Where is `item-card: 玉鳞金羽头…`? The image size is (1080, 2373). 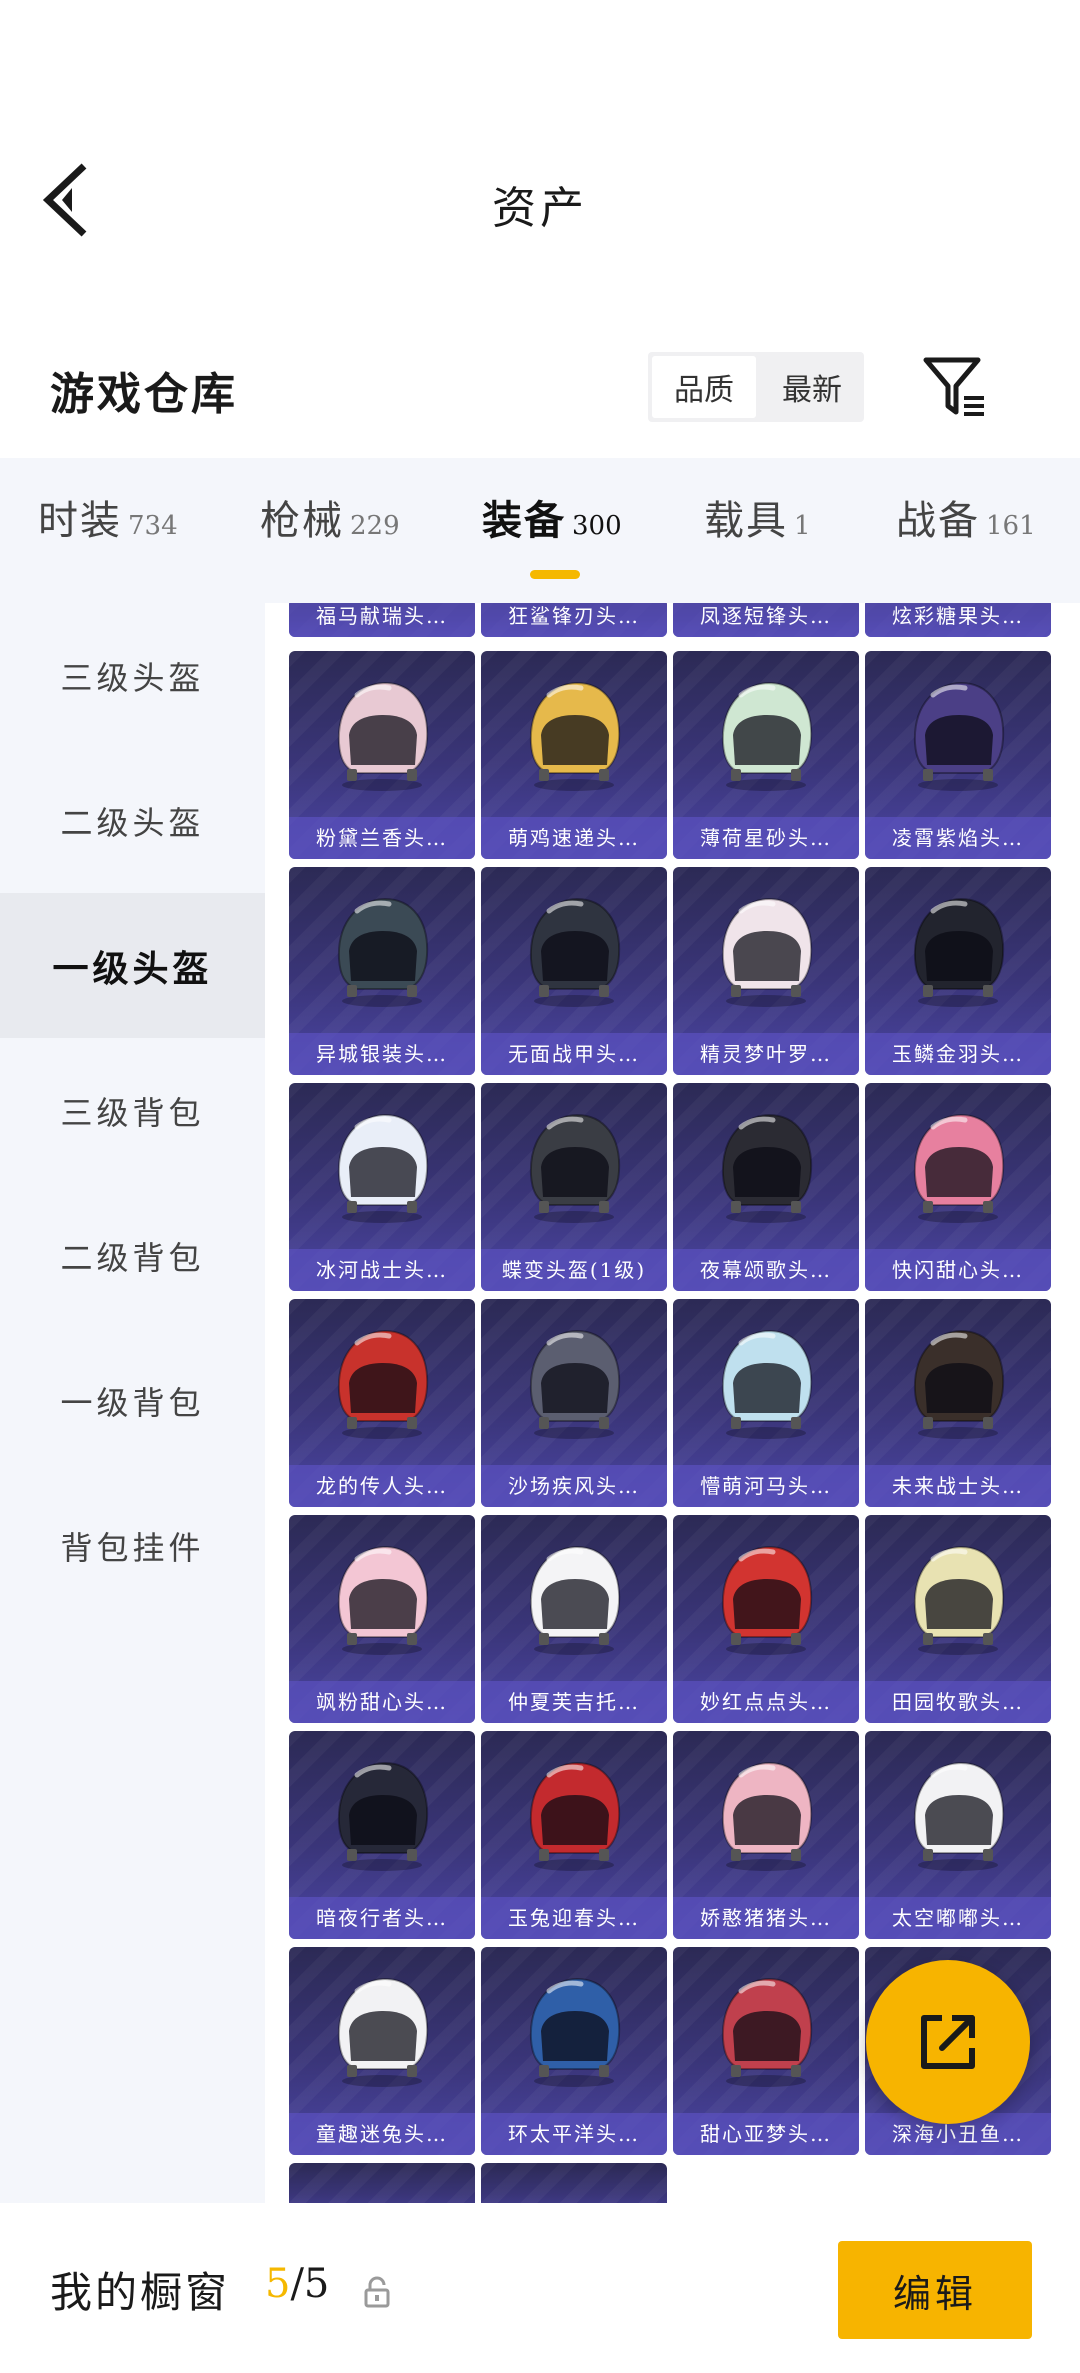
item-card: 玉鳞金羽头… is located at coordinates (958, 971).